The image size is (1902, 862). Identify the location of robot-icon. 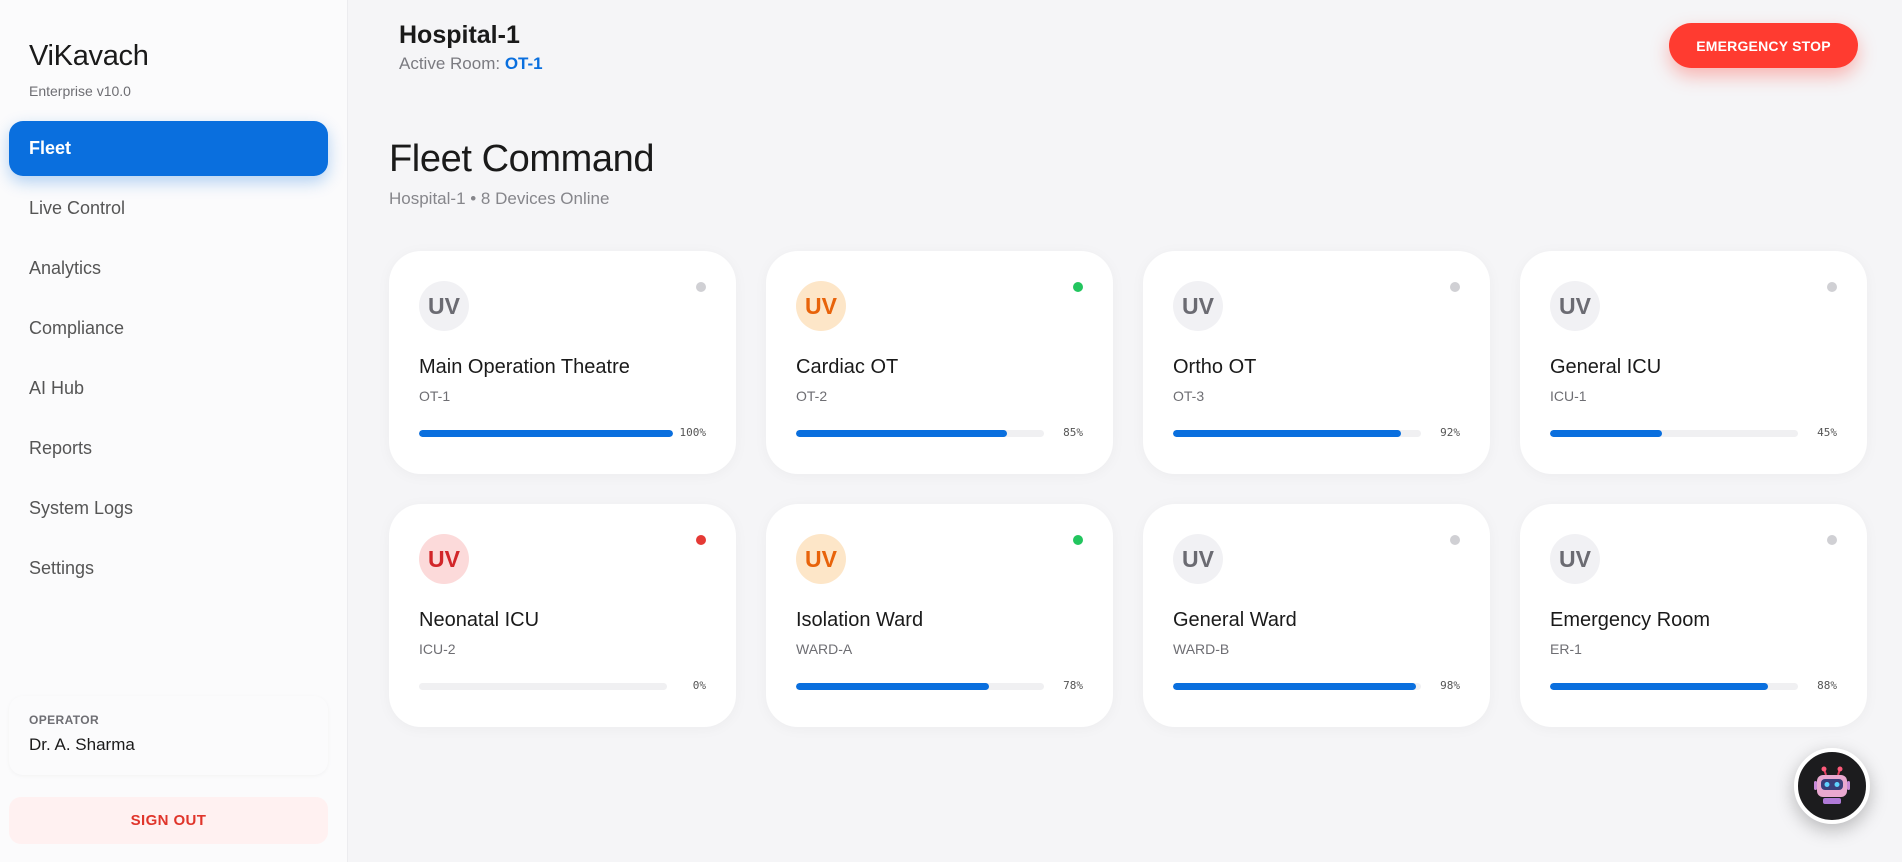
(1832, 785).